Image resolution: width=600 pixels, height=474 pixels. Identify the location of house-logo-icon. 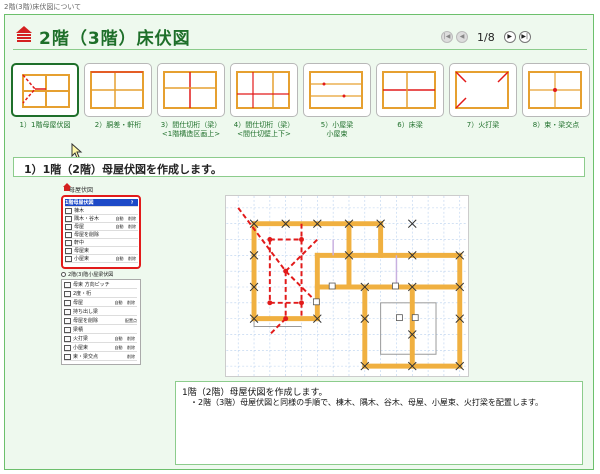
(24, 34).